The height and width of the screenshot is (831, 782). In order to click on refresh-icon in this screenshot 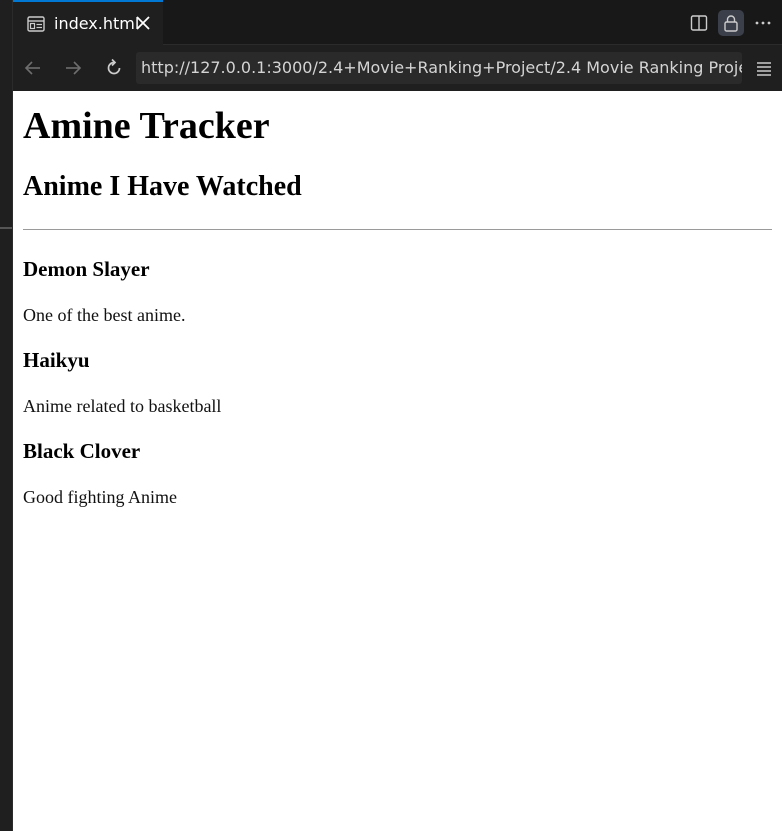, I will do `click(114, 66)`.